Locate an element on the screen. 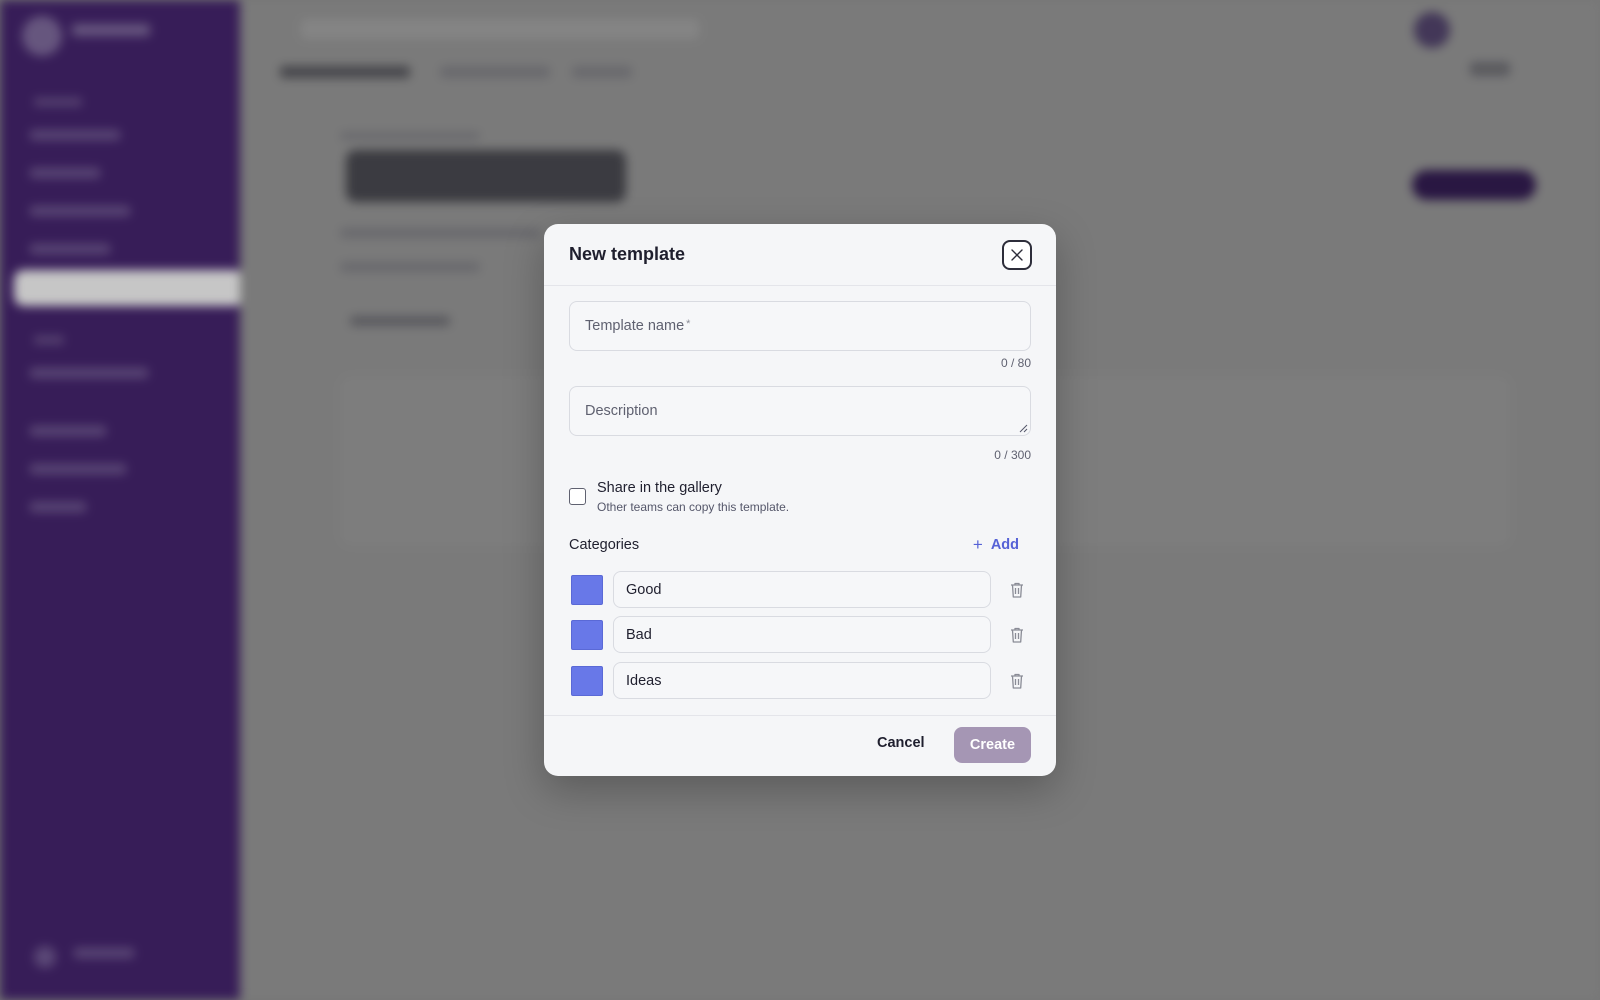  categories-header: Categories + Add is located at coordinates (800, 546).